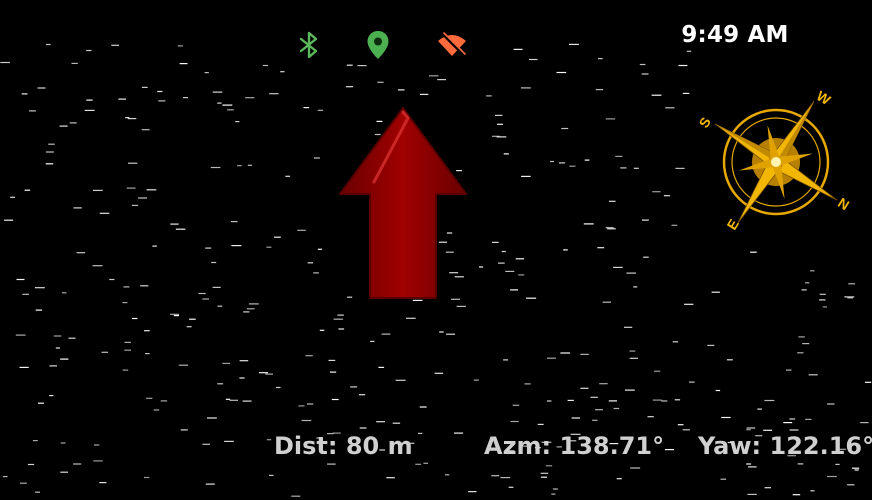 This screenshot has height=500, width=872. Describe the element at coordinates (378, 45) in the screenshot. I see `location-pin-icon` at that location.